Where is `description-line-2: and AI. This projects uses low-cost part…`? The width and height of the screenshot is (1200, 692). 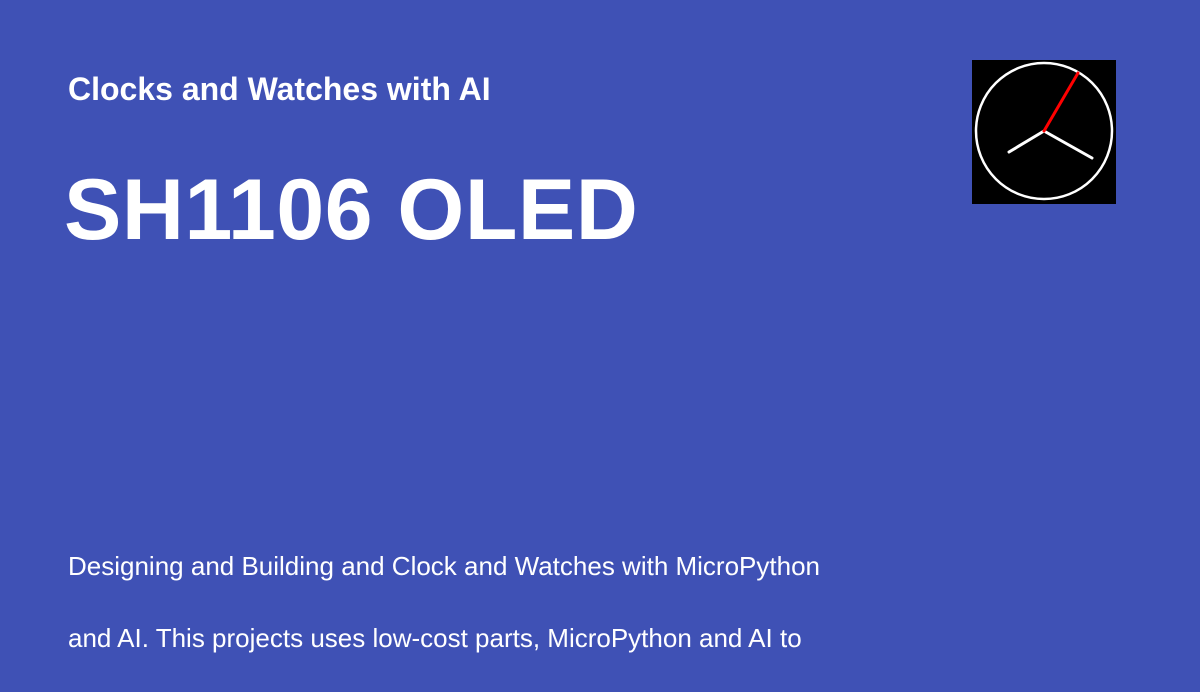
description-line-2: and AI. This projects uses low-cost part… is located at coordinates (435, 638).